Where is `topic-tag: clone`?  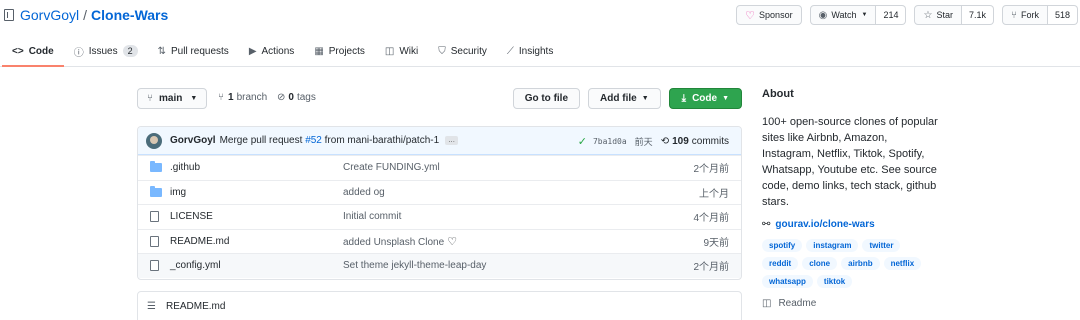
topic-tag: clone is located at coordinates (820, 263).